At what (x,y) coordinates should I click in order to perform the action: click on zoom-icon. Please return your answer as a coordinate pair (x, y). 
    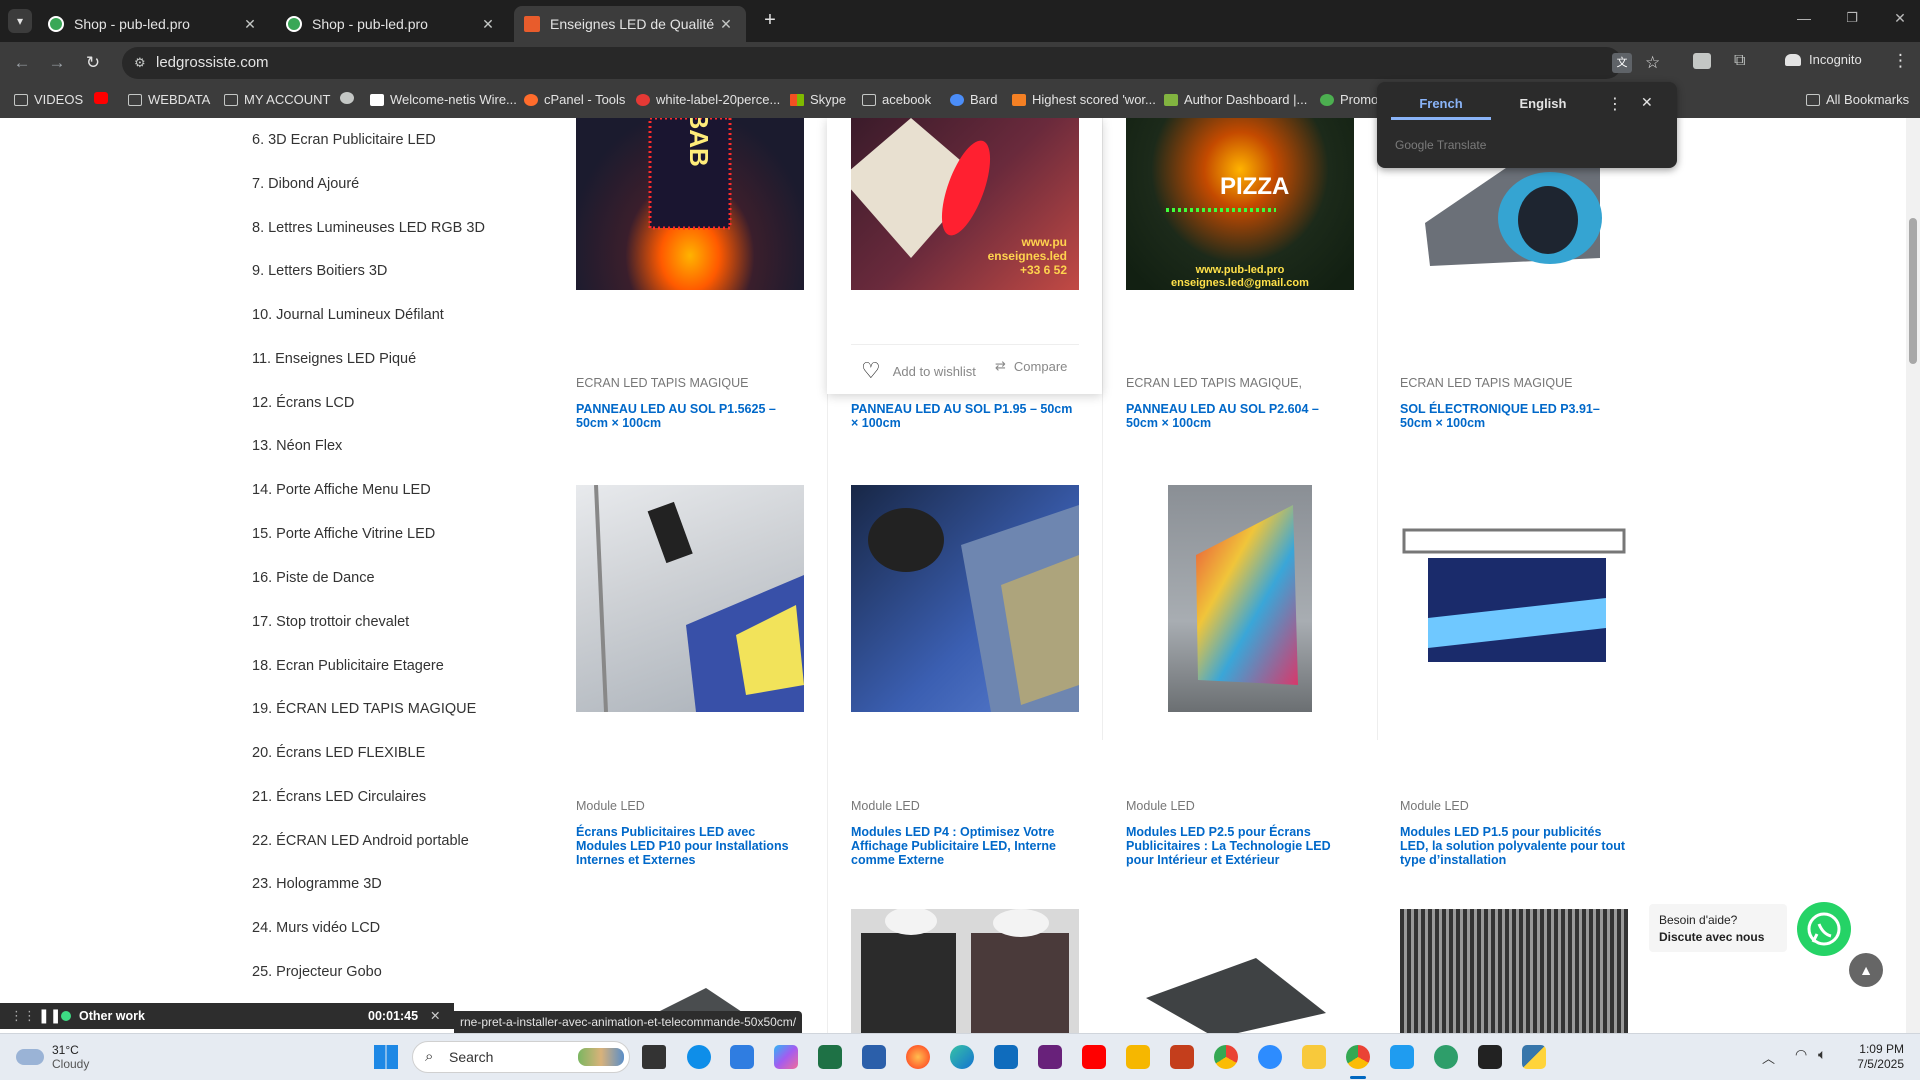
    Looking at the image, I should click on (1270, 1057).